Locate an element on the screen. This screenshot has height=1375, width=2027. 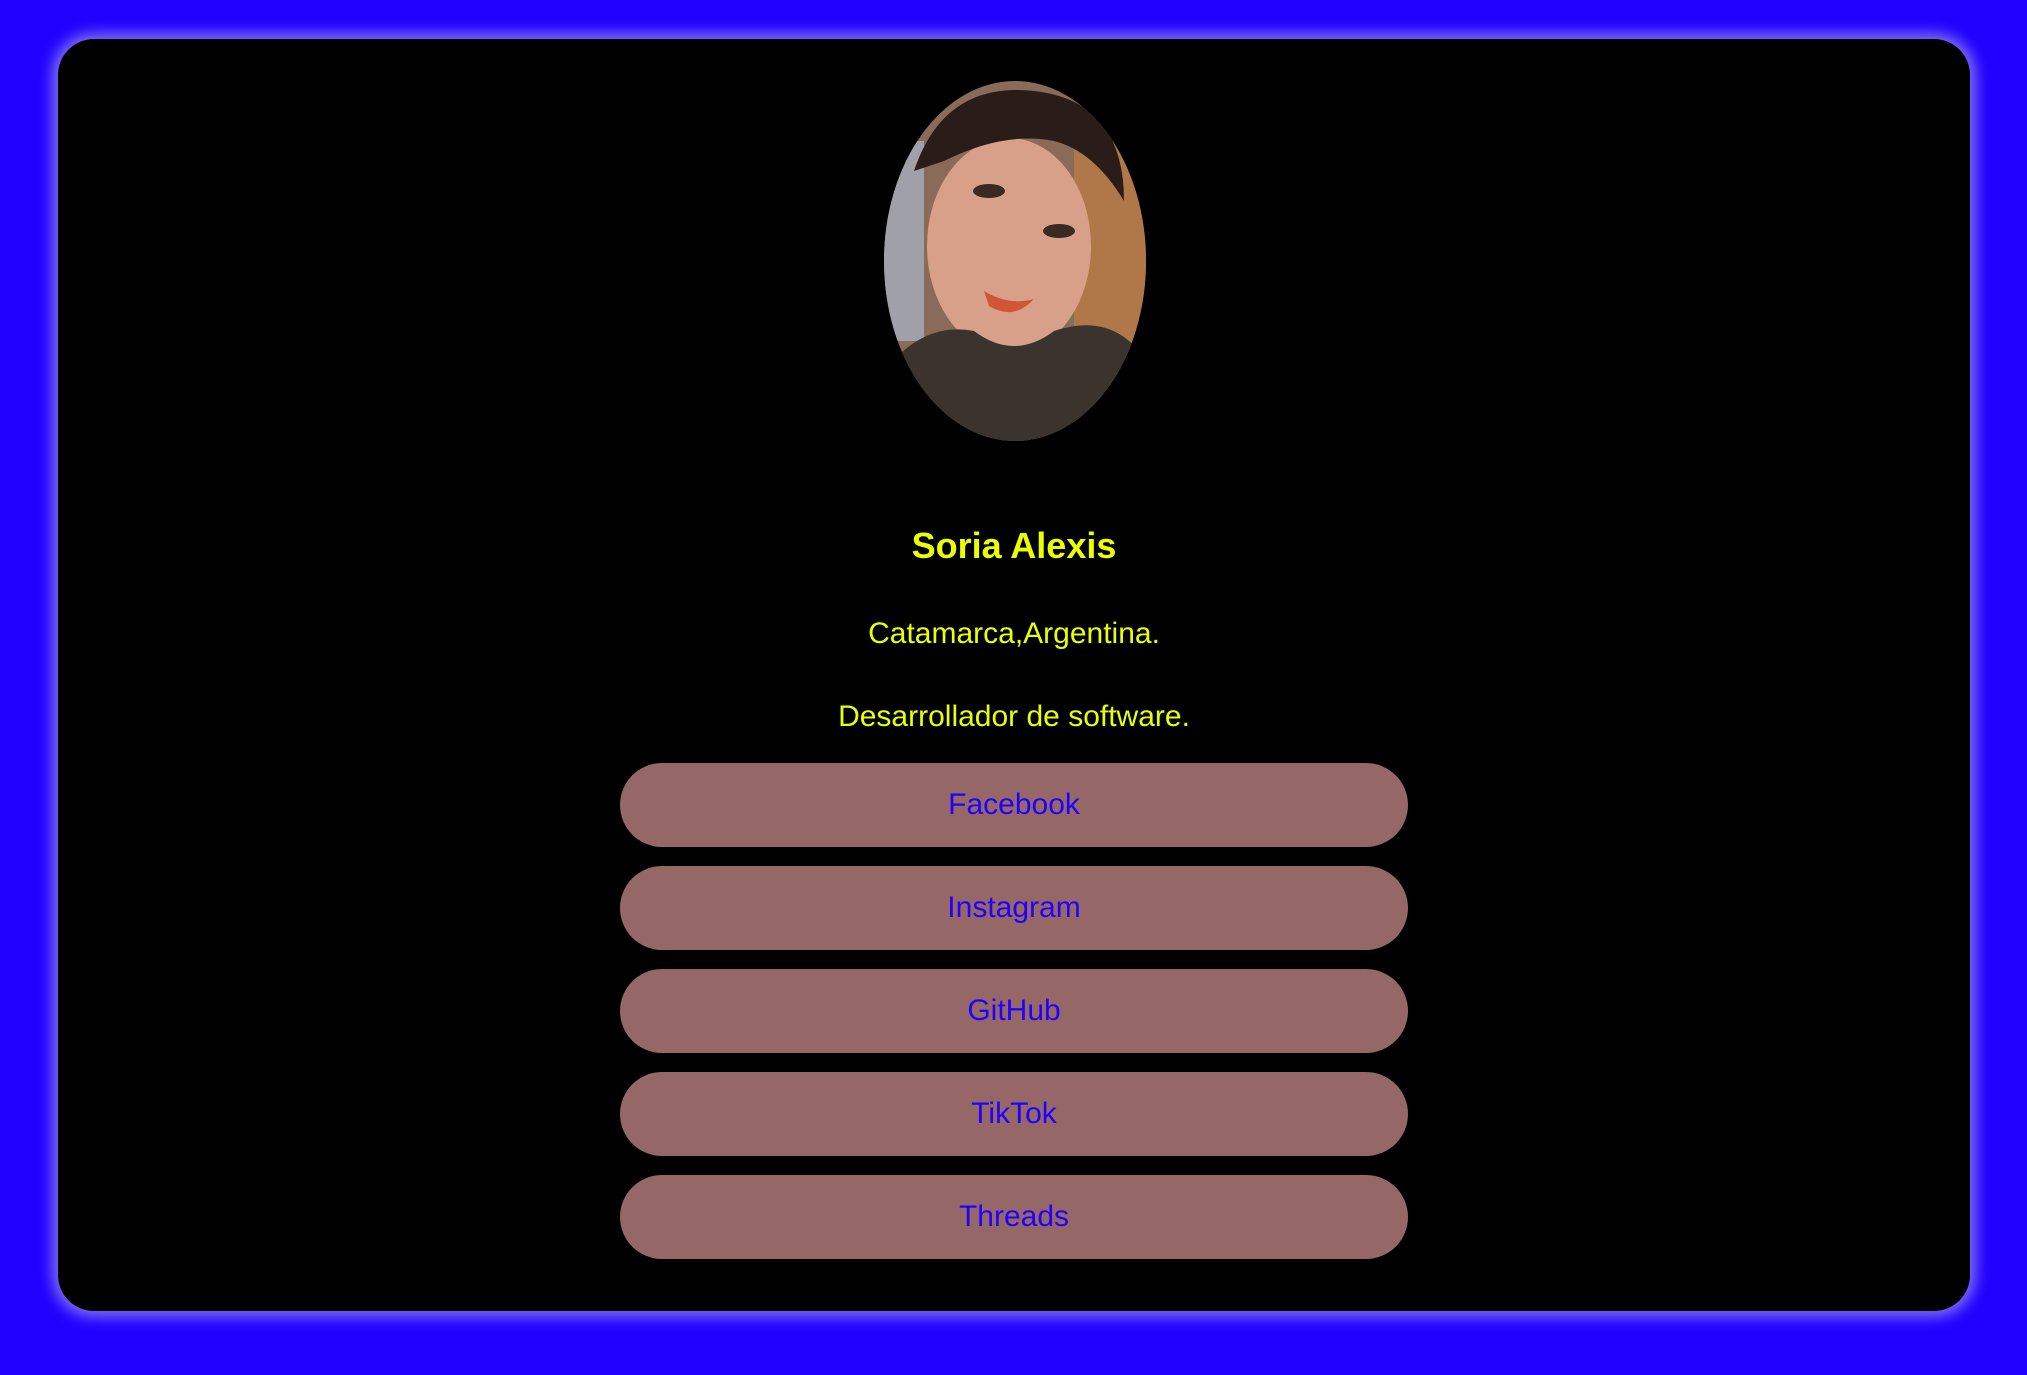
avatar-photo is located at coordinates (1015, 261).